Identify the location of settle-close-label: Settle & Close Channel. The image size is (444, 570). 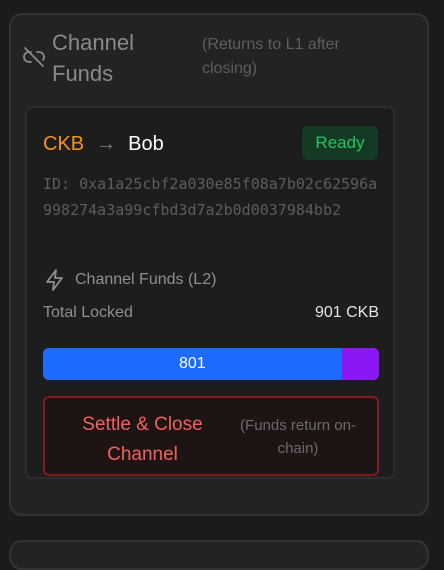
(142, 439).